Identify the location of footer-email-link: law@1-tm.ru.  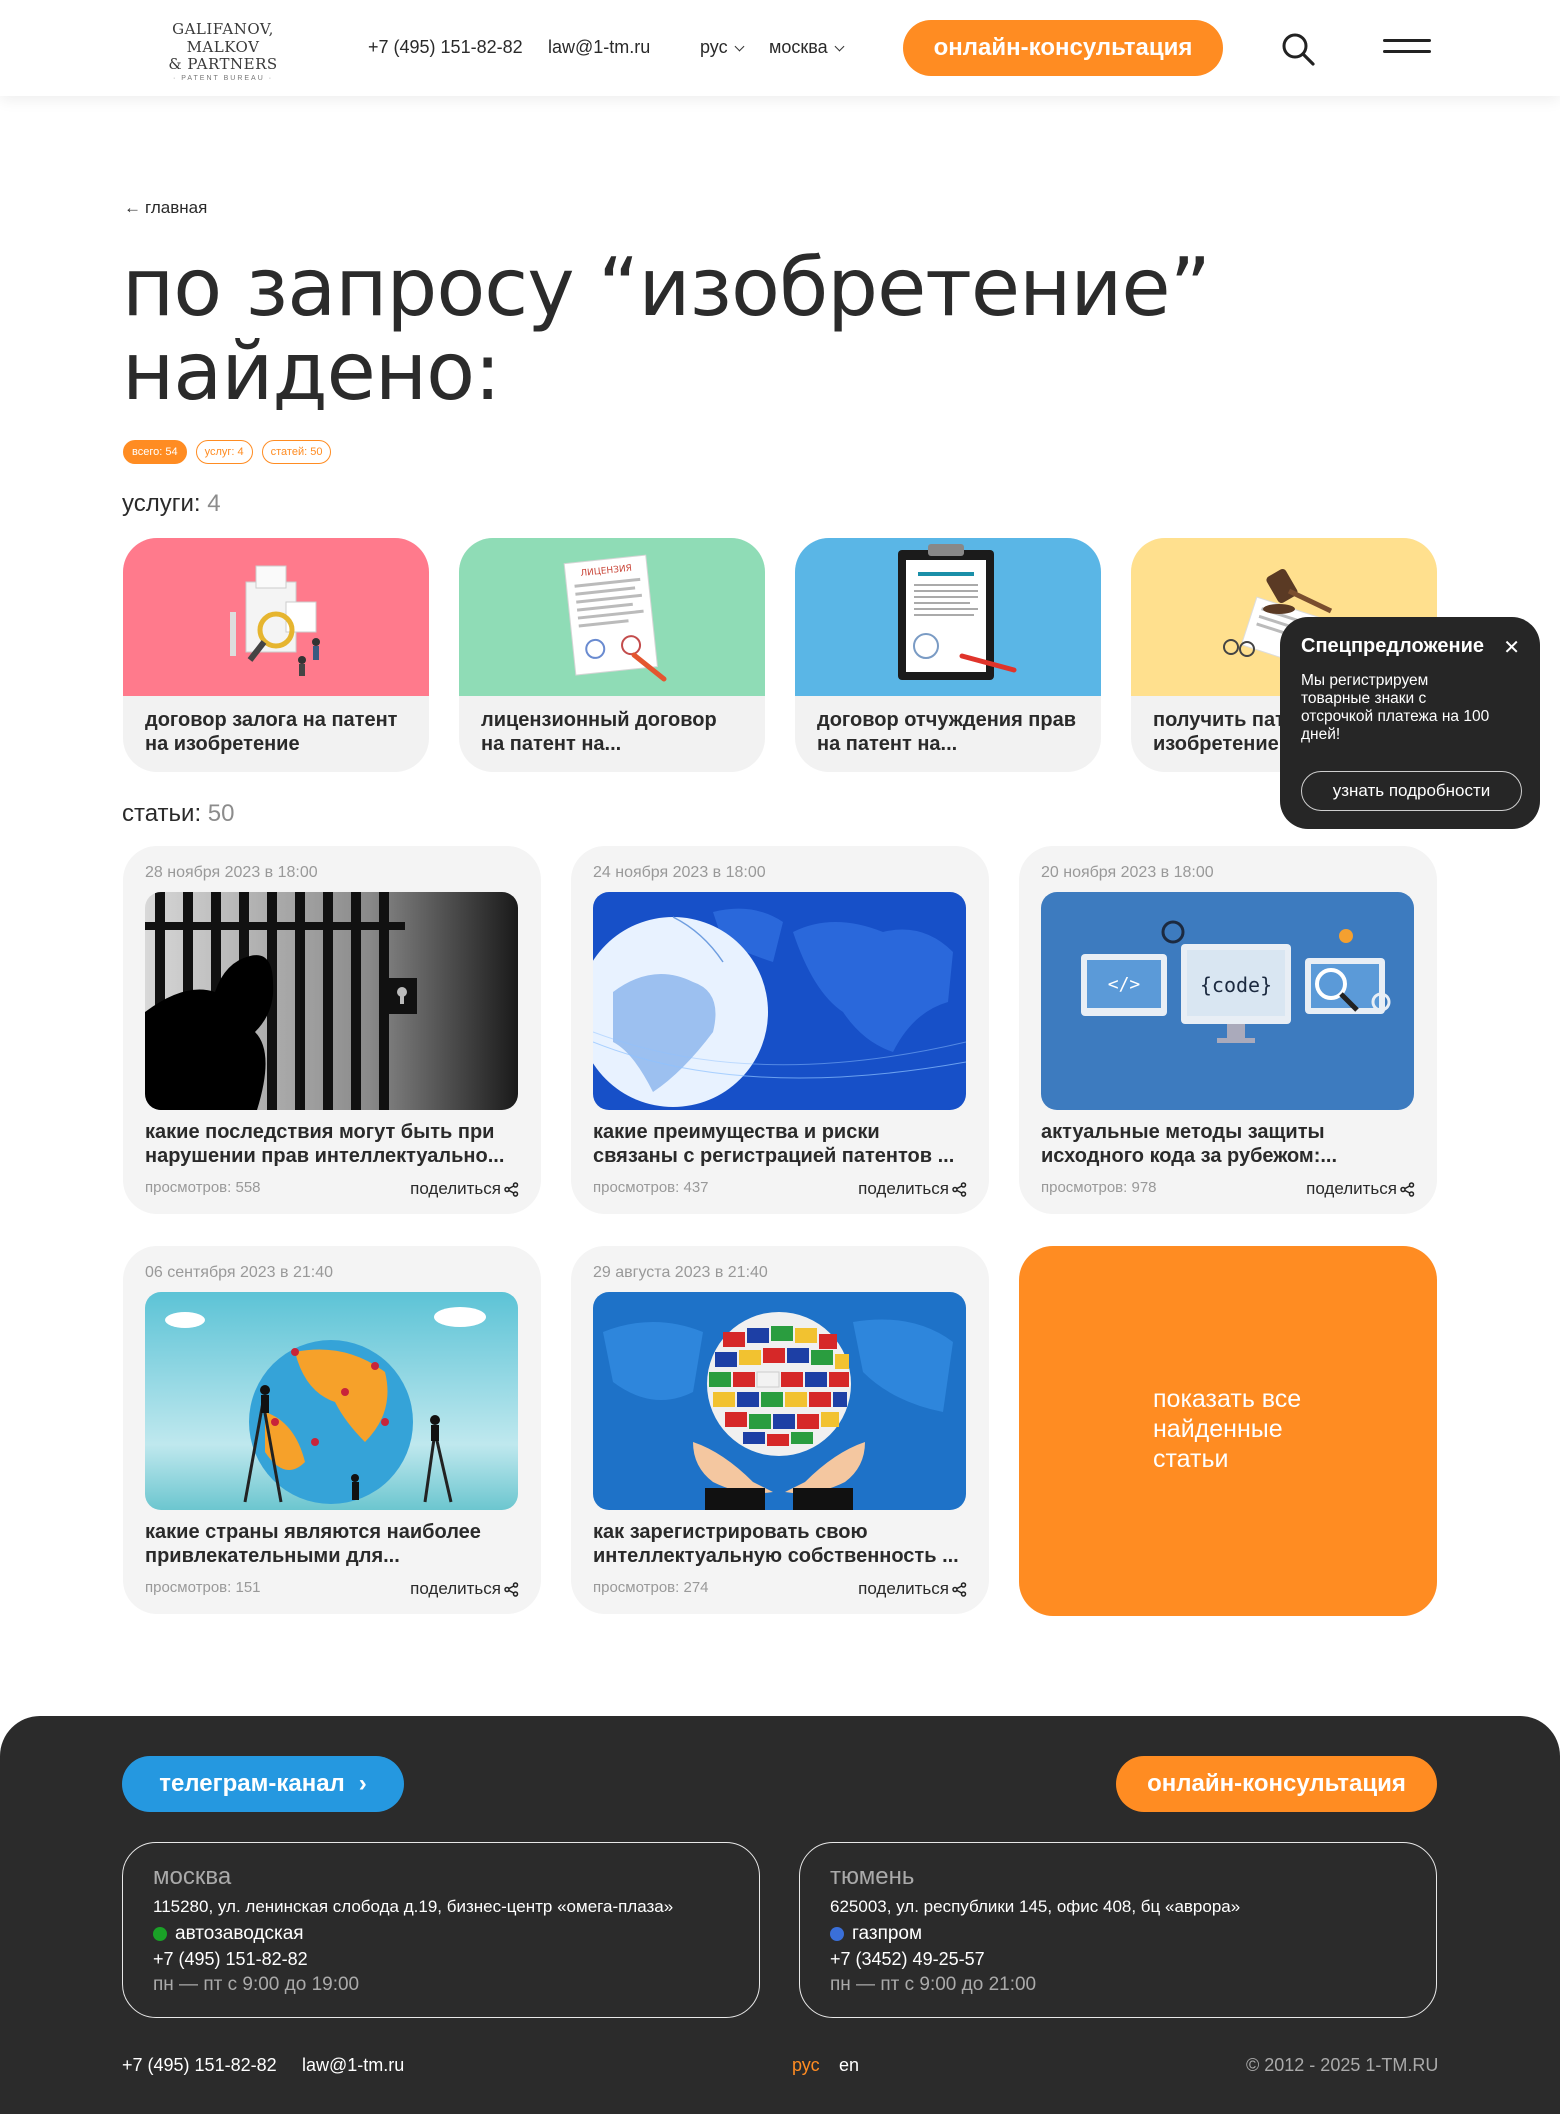
(353, 2065).